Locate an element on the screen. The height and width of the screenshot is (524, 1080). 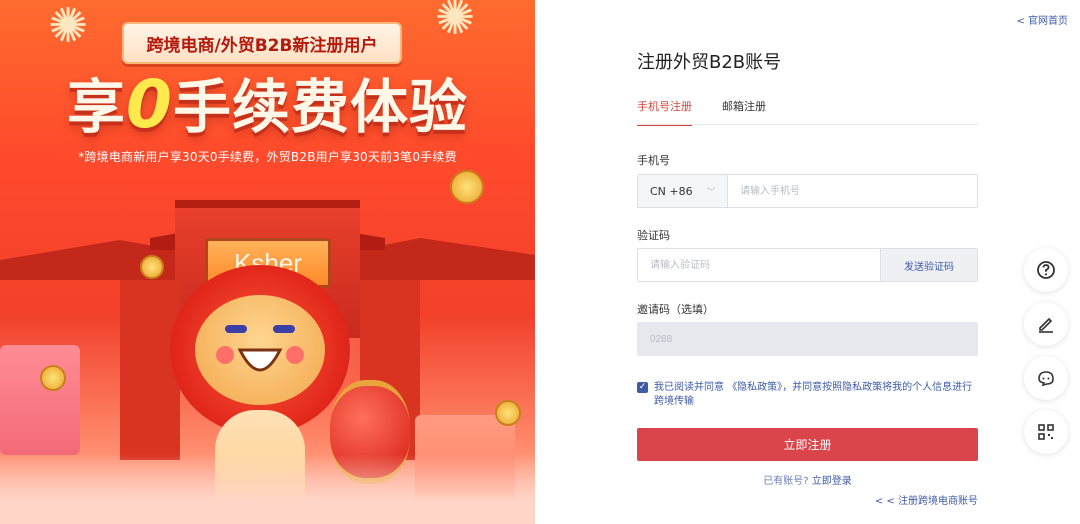
country-code-select: CN +86 ﹀ is located at coordinates (683, 191).